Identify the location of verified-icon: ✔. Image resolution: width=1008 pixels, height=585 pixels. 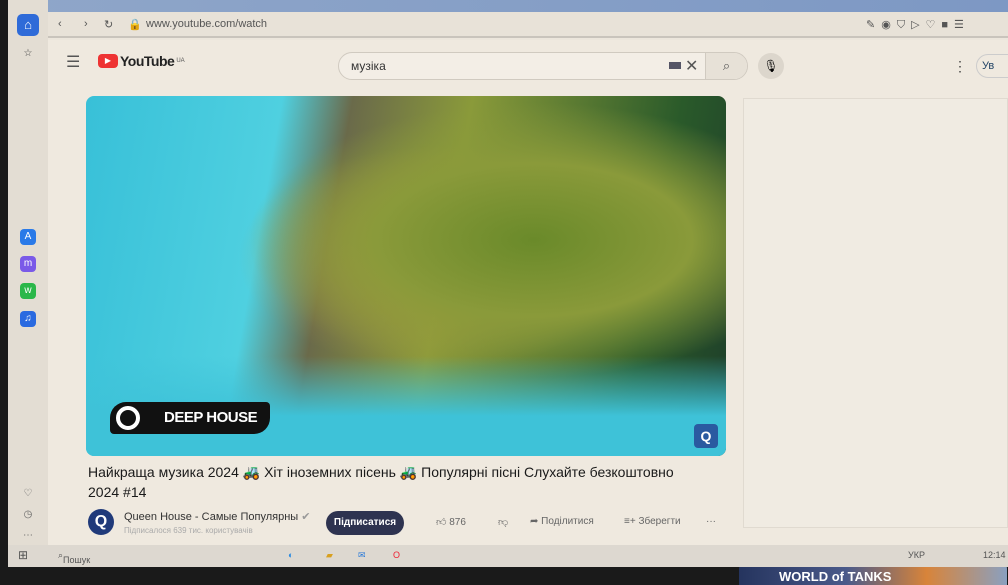
(306, 517).